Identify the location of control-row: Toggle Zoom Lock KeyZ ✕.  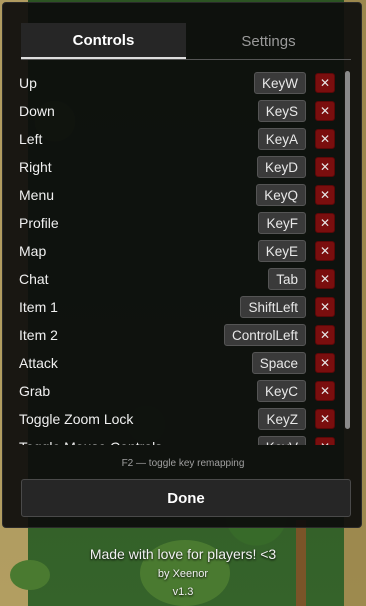
(177, 419).